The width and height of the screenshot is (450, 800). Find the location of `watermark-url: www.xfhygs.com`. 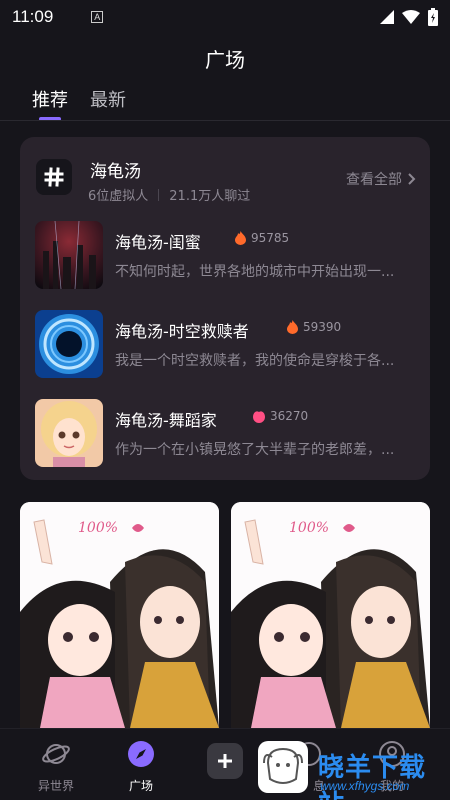

watermark-url: www.xfhygs.com is located at coordinates (365, 786).